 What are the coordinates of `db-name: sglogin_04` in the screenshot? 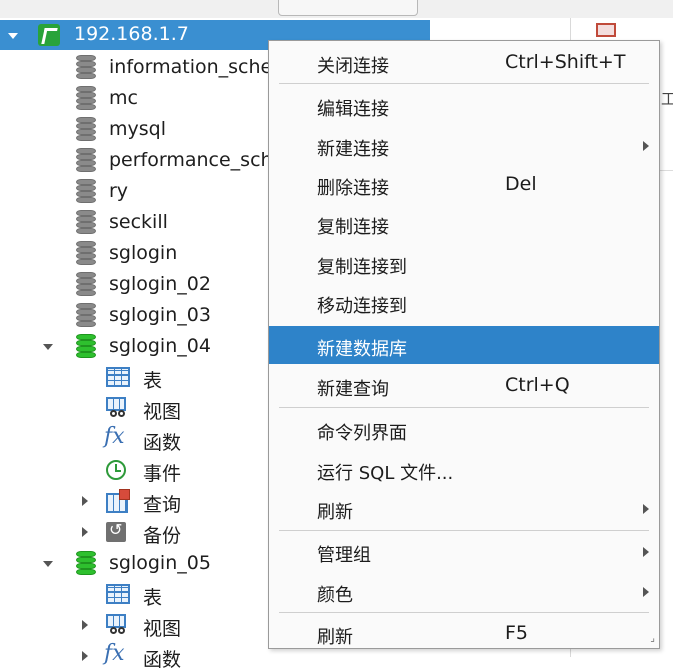 It's located at (160, 346).